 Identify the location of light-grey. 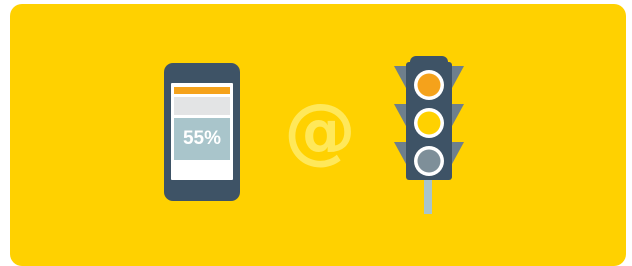
(429, 161).